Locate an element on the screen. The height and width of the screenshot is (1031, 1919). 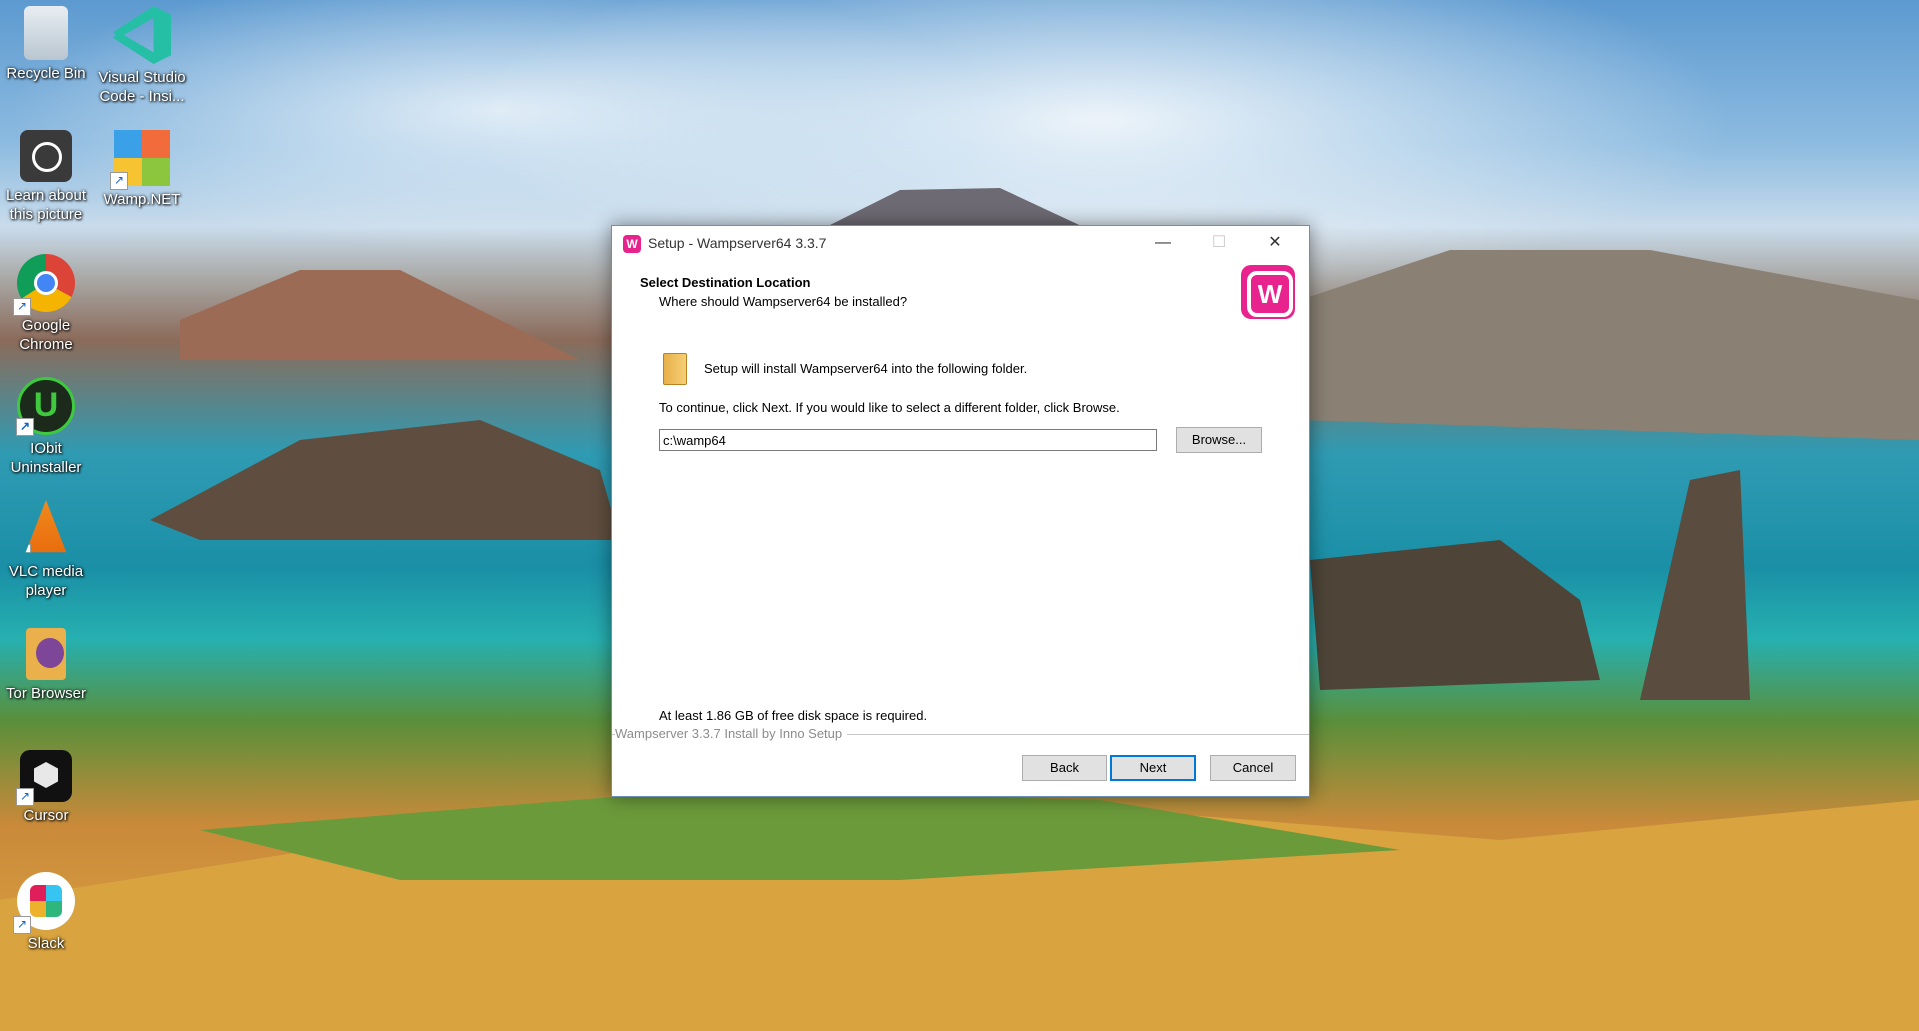
desktop-icon-label: Google Chrome is located at coordinates (46, 335).